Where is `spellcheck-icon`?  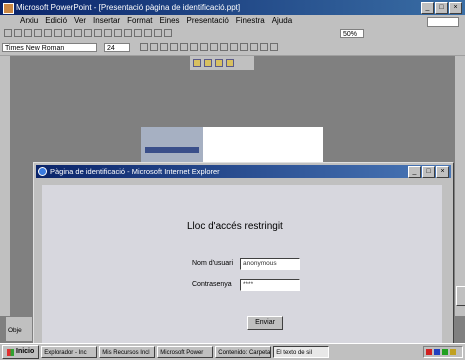 spellcheck-icon is located at coordinates (48, 33).